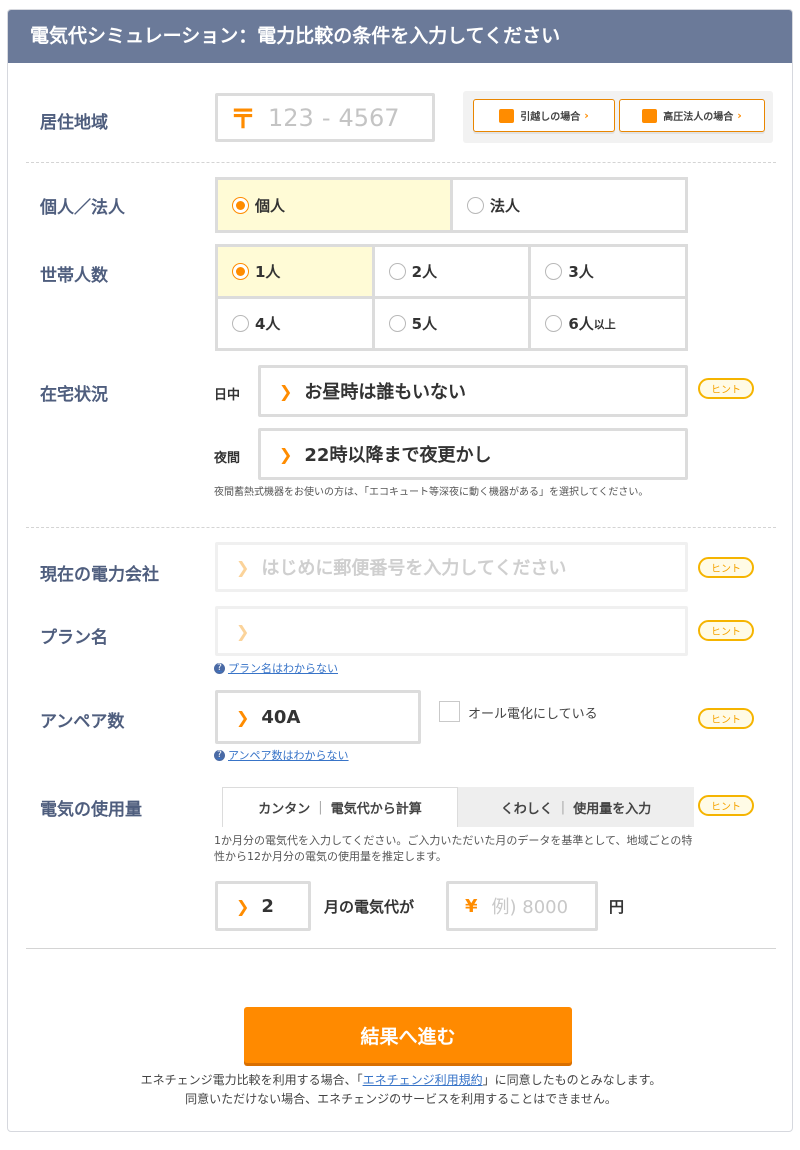 This screenshot has width=800, height=1150. I want to click on household-option-3: 3人, so click(608, 271).